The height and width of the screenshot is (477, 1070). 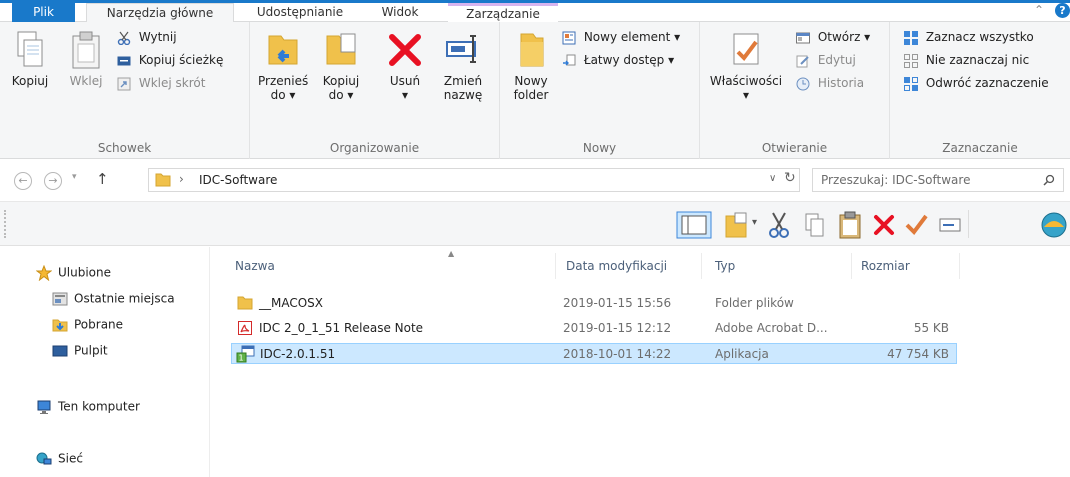 I want to click on paste-shortcut-button: Wklej skrót, so click(x=161, y=84).